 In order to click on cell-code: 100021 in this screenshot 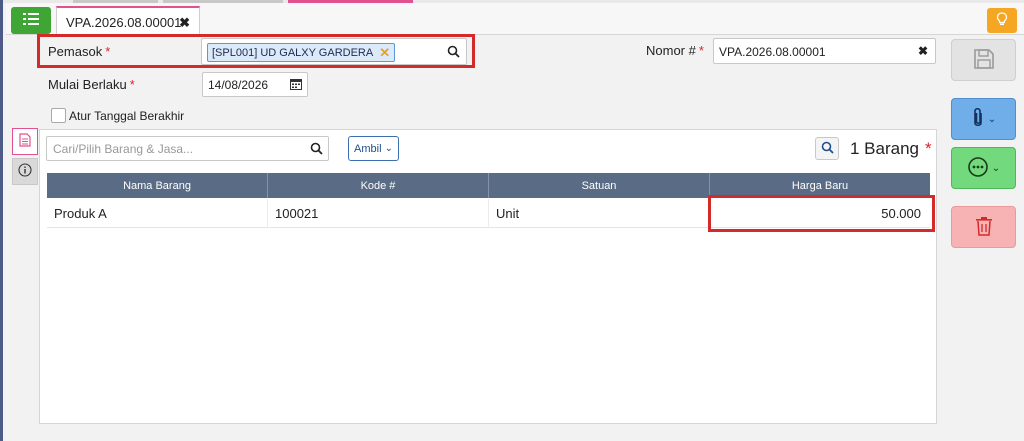, I will do `click(378, 213)`.